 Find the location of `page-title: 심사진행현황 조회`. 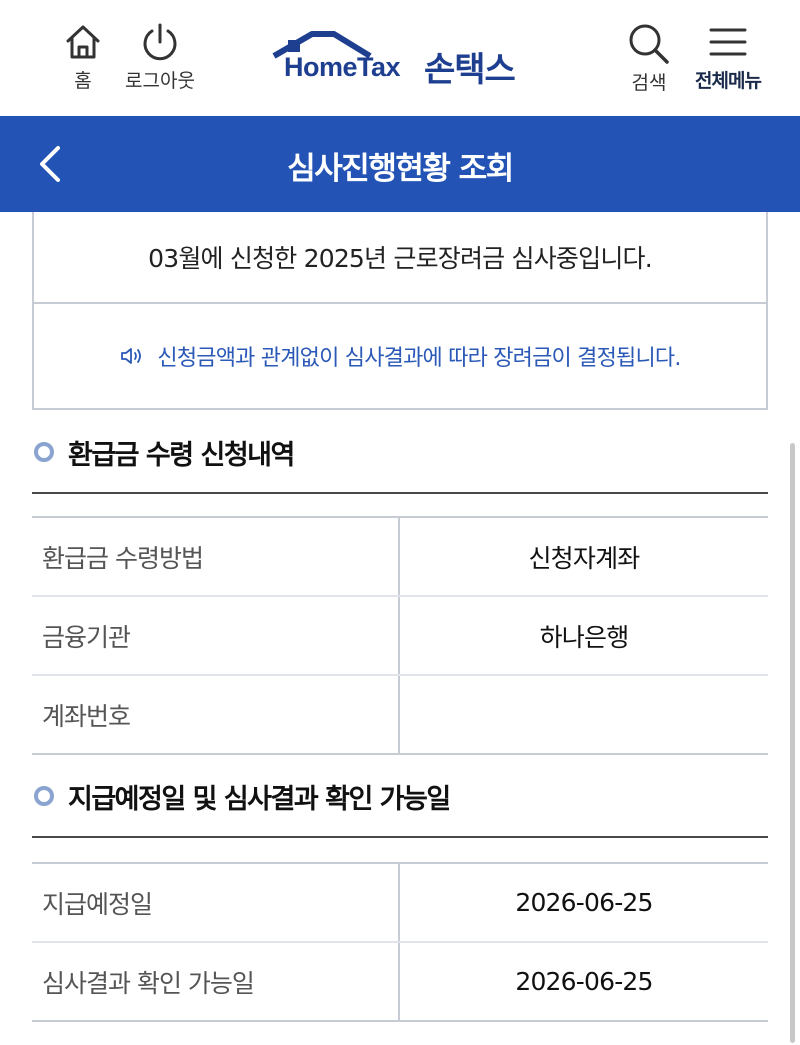

page-title: 심사진행현황 조회 is located at coordinates (400, 169).